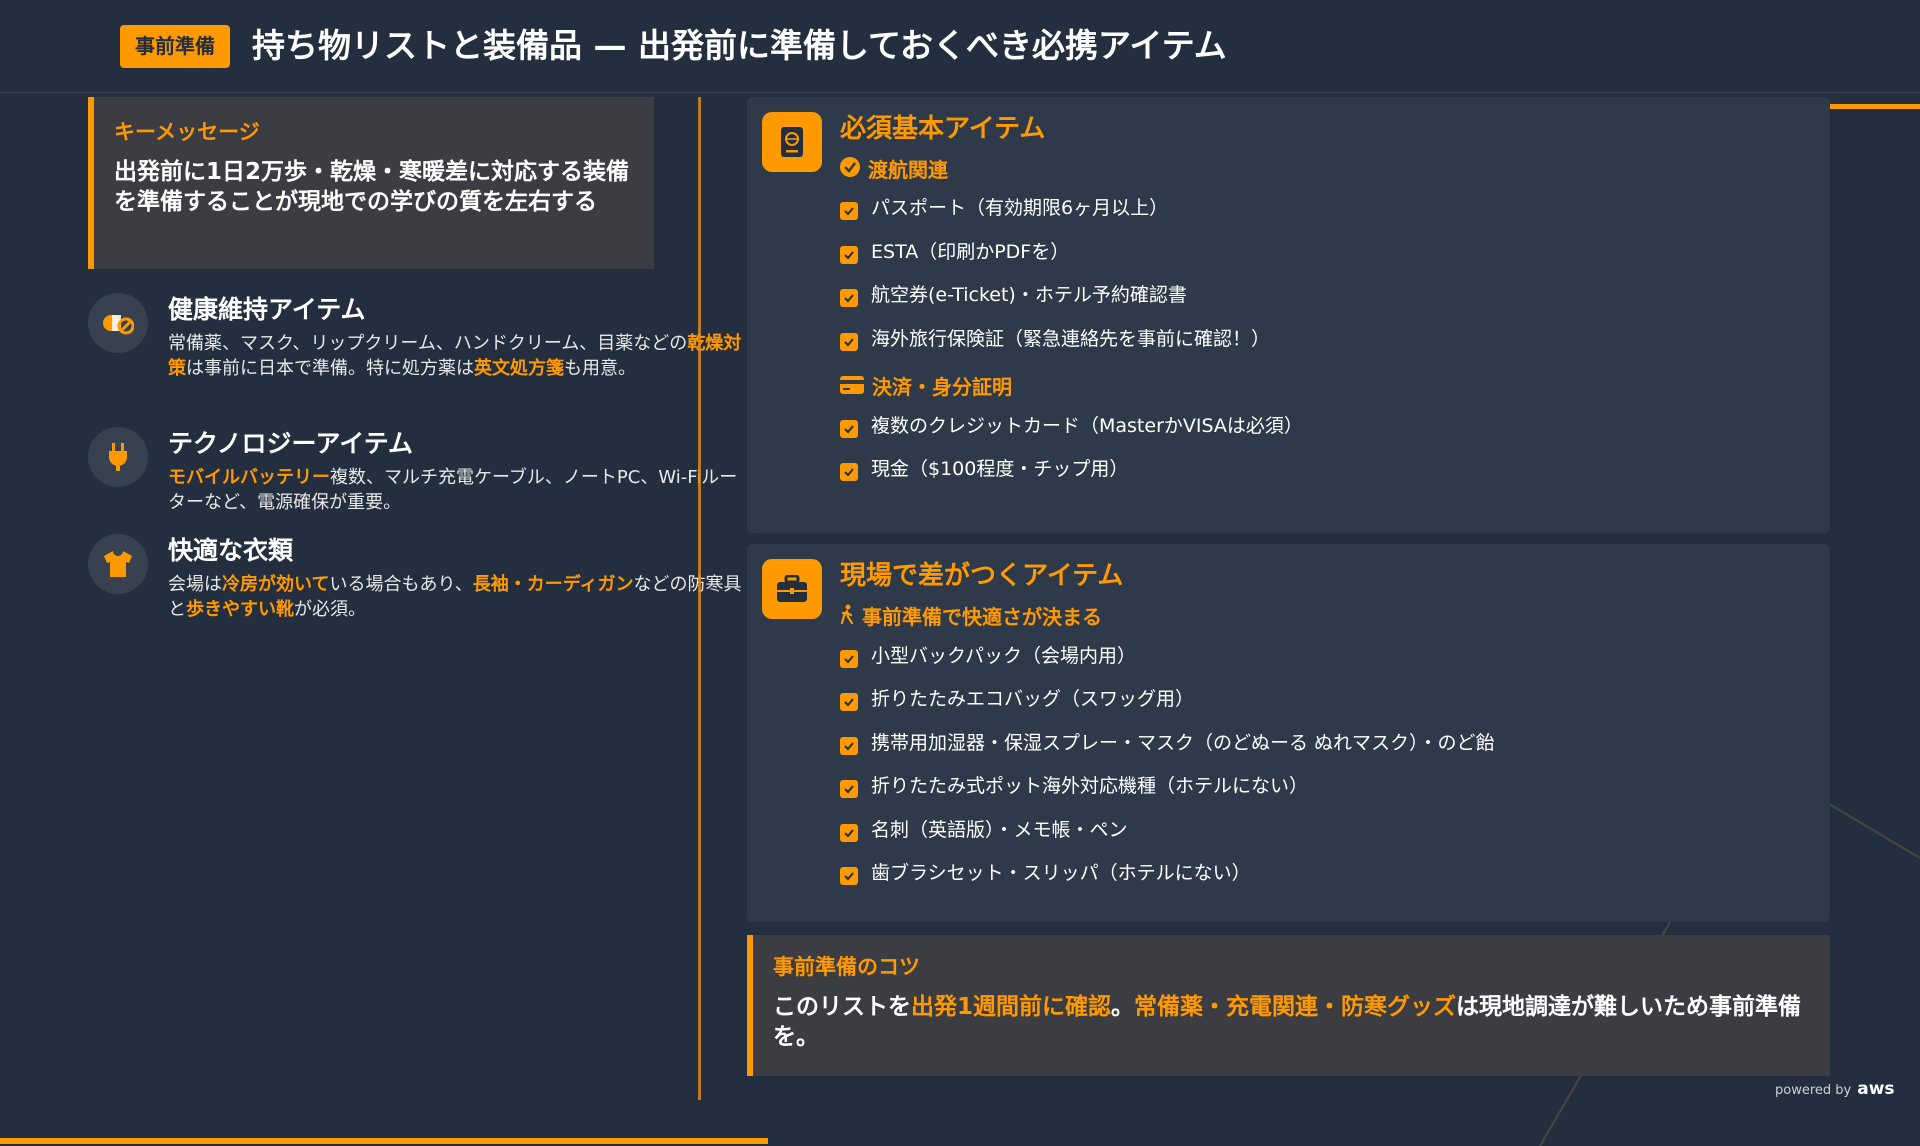 The width and height of the screenshot is (1920, 1146). Describe the element at coordinates (850, 170) in the screenshot. I see `check-circle-icon` at that location.